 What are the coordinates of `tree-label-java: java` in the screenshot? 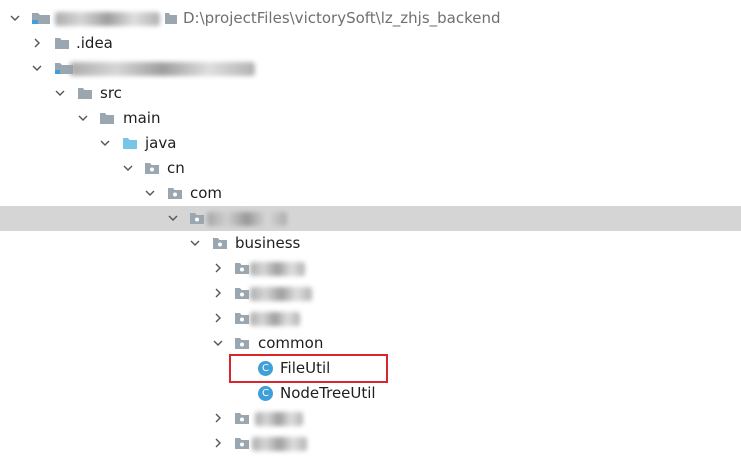 It's located at (161, 143).